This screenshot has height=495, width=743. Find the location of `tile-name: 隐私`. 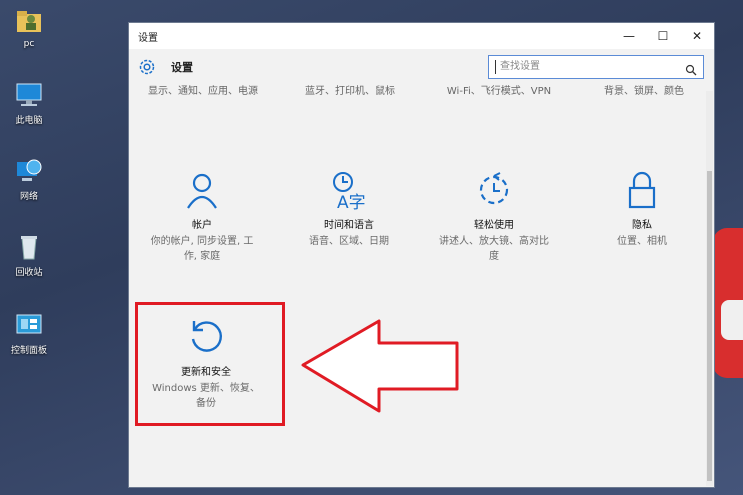

tile-name: 隐私 is located at coordinates (642, 225).